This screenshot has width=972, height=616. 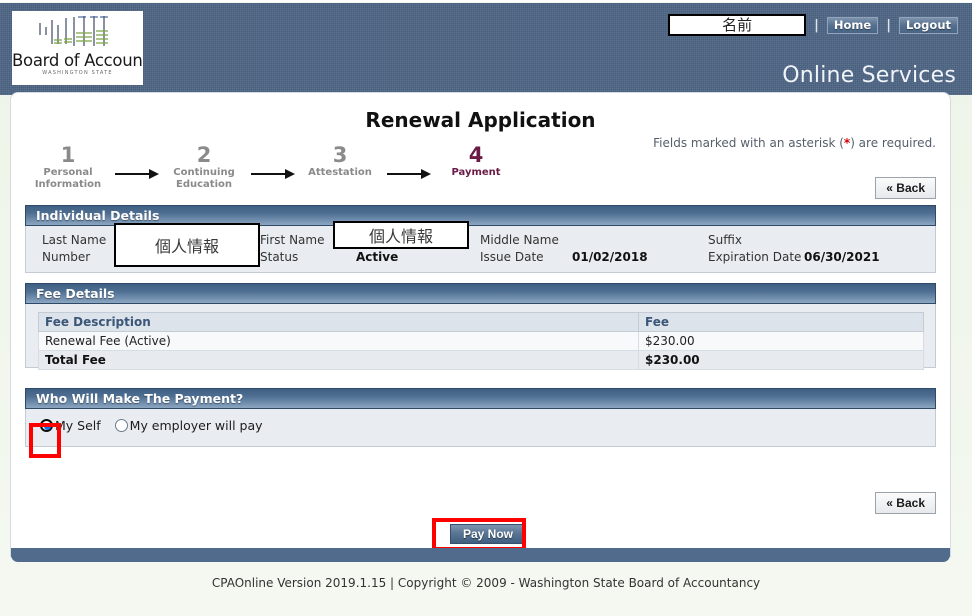 I want to click on user-name-field: 名前, so click(x=737, y=25).